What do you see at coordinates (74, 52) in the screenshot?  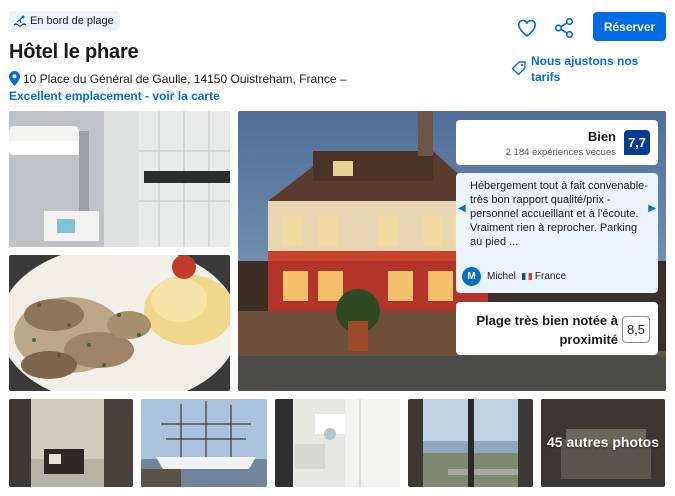 I see `hotel-title: Hôtel le phare` at bounding box center [74, 52].